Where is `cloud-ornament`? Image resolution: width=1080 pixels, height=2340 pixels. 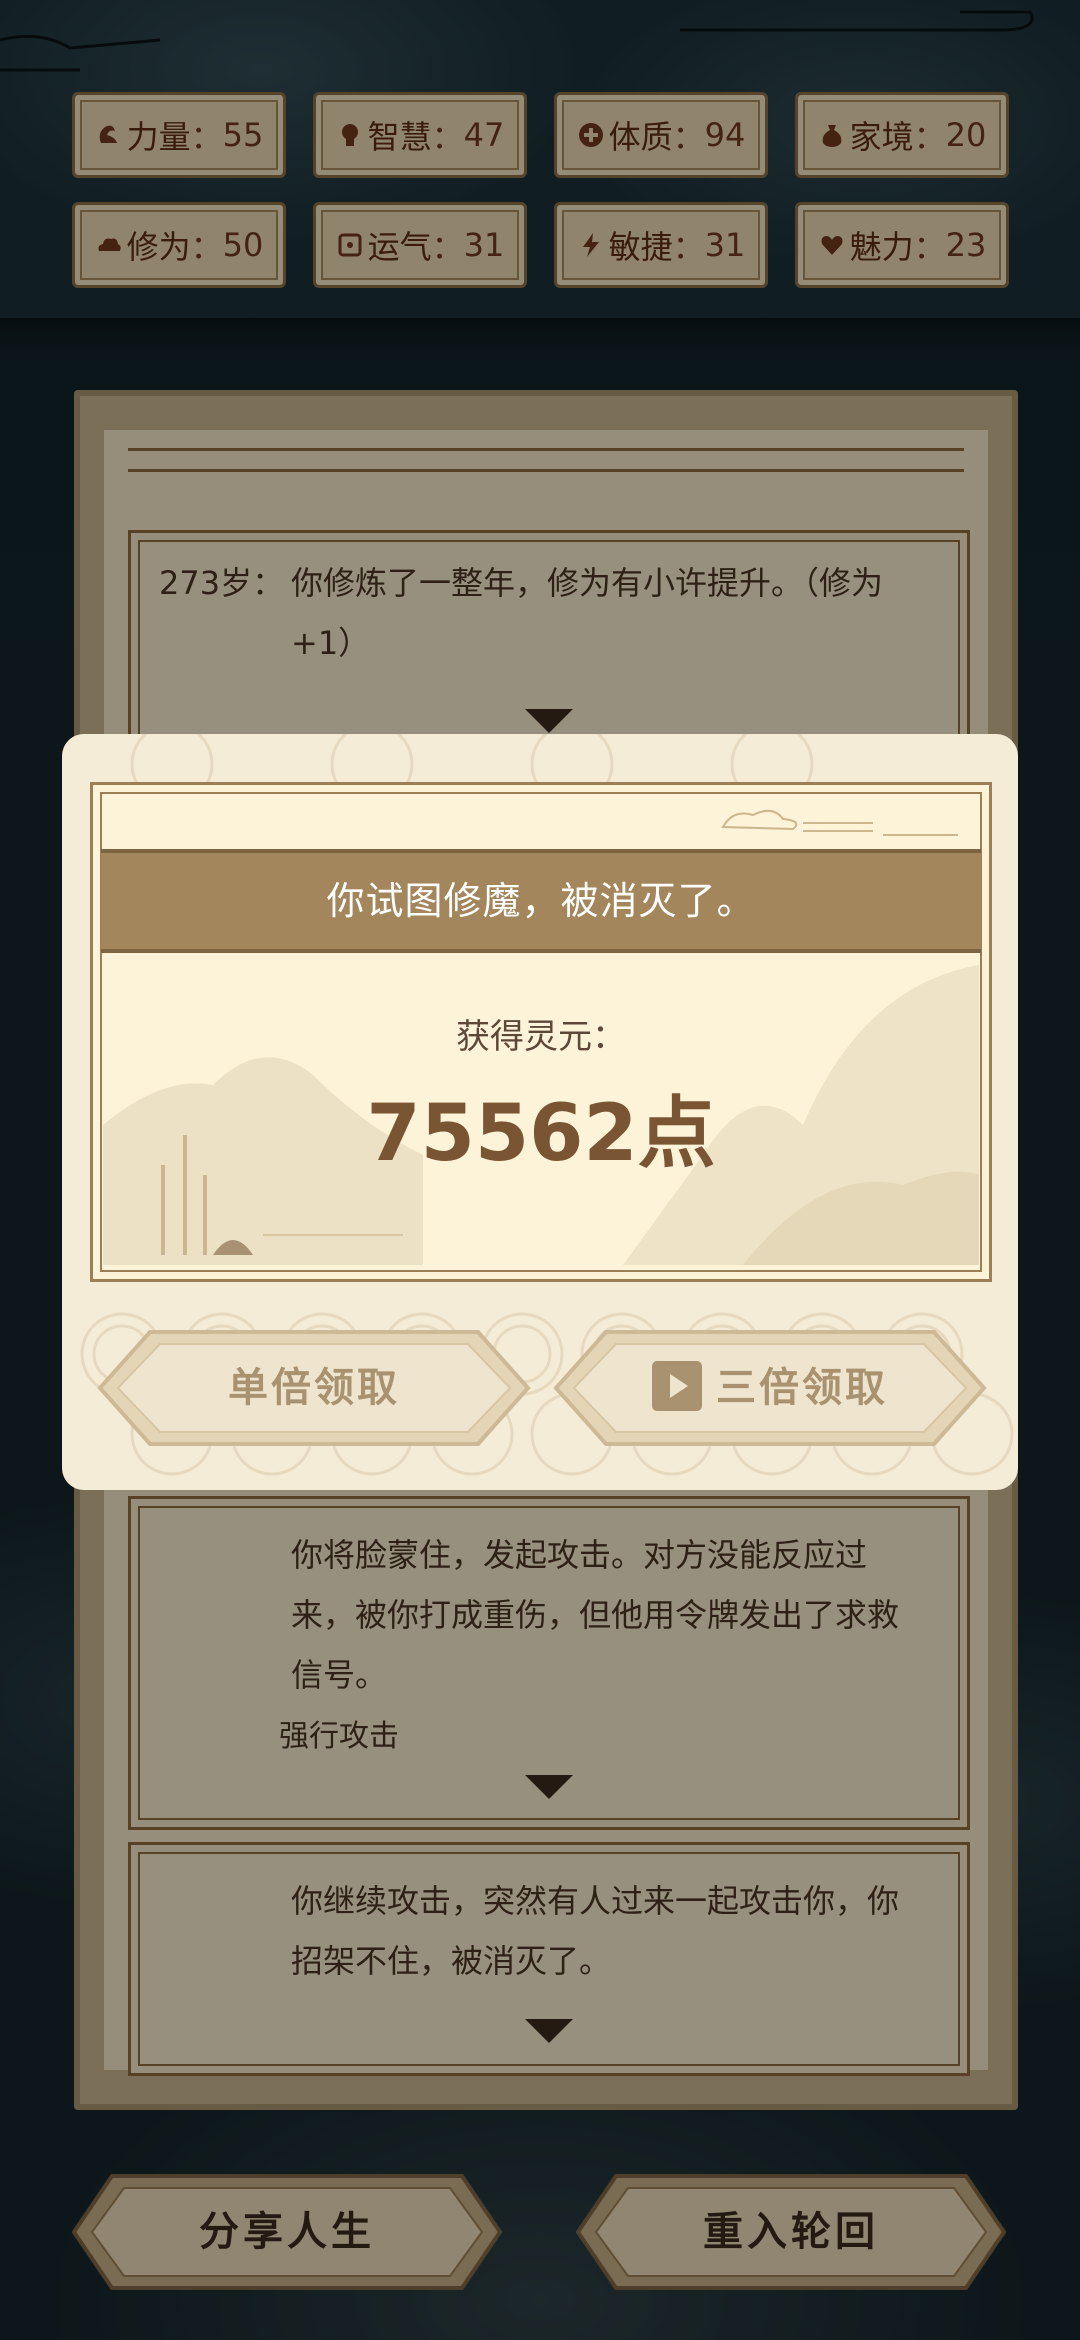 cloud-ornament is located at coordinates (839, 822).